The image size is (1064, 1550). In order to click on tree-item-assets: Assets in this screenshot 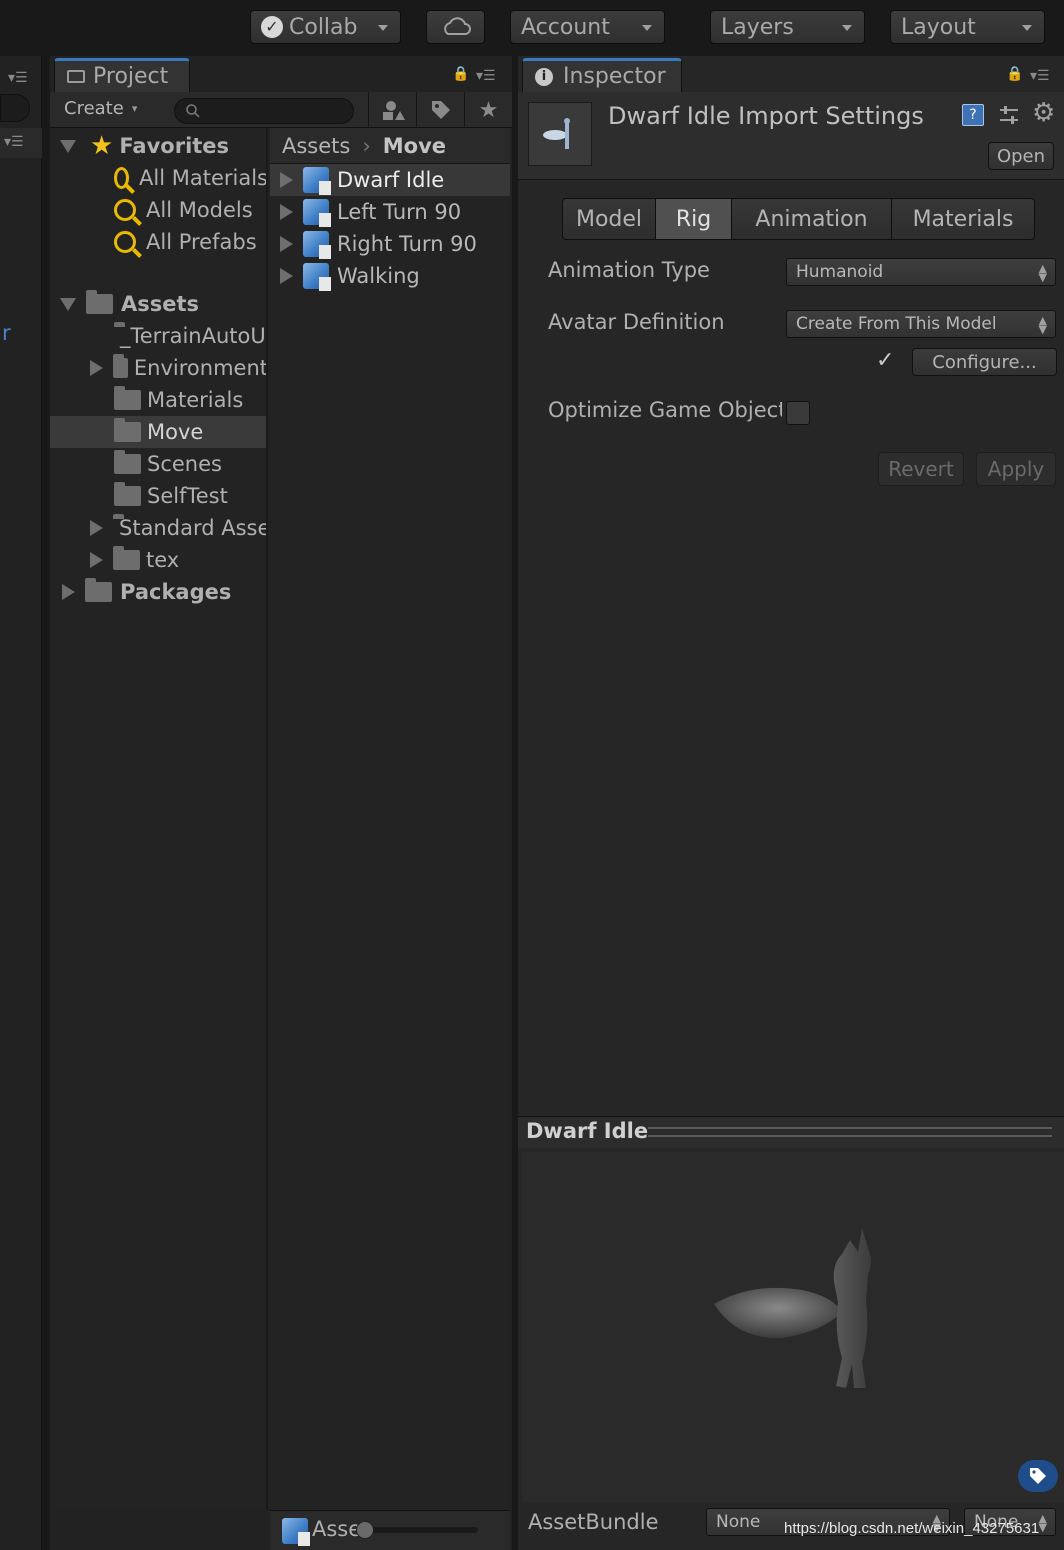, I will do `click(158, 304)`.